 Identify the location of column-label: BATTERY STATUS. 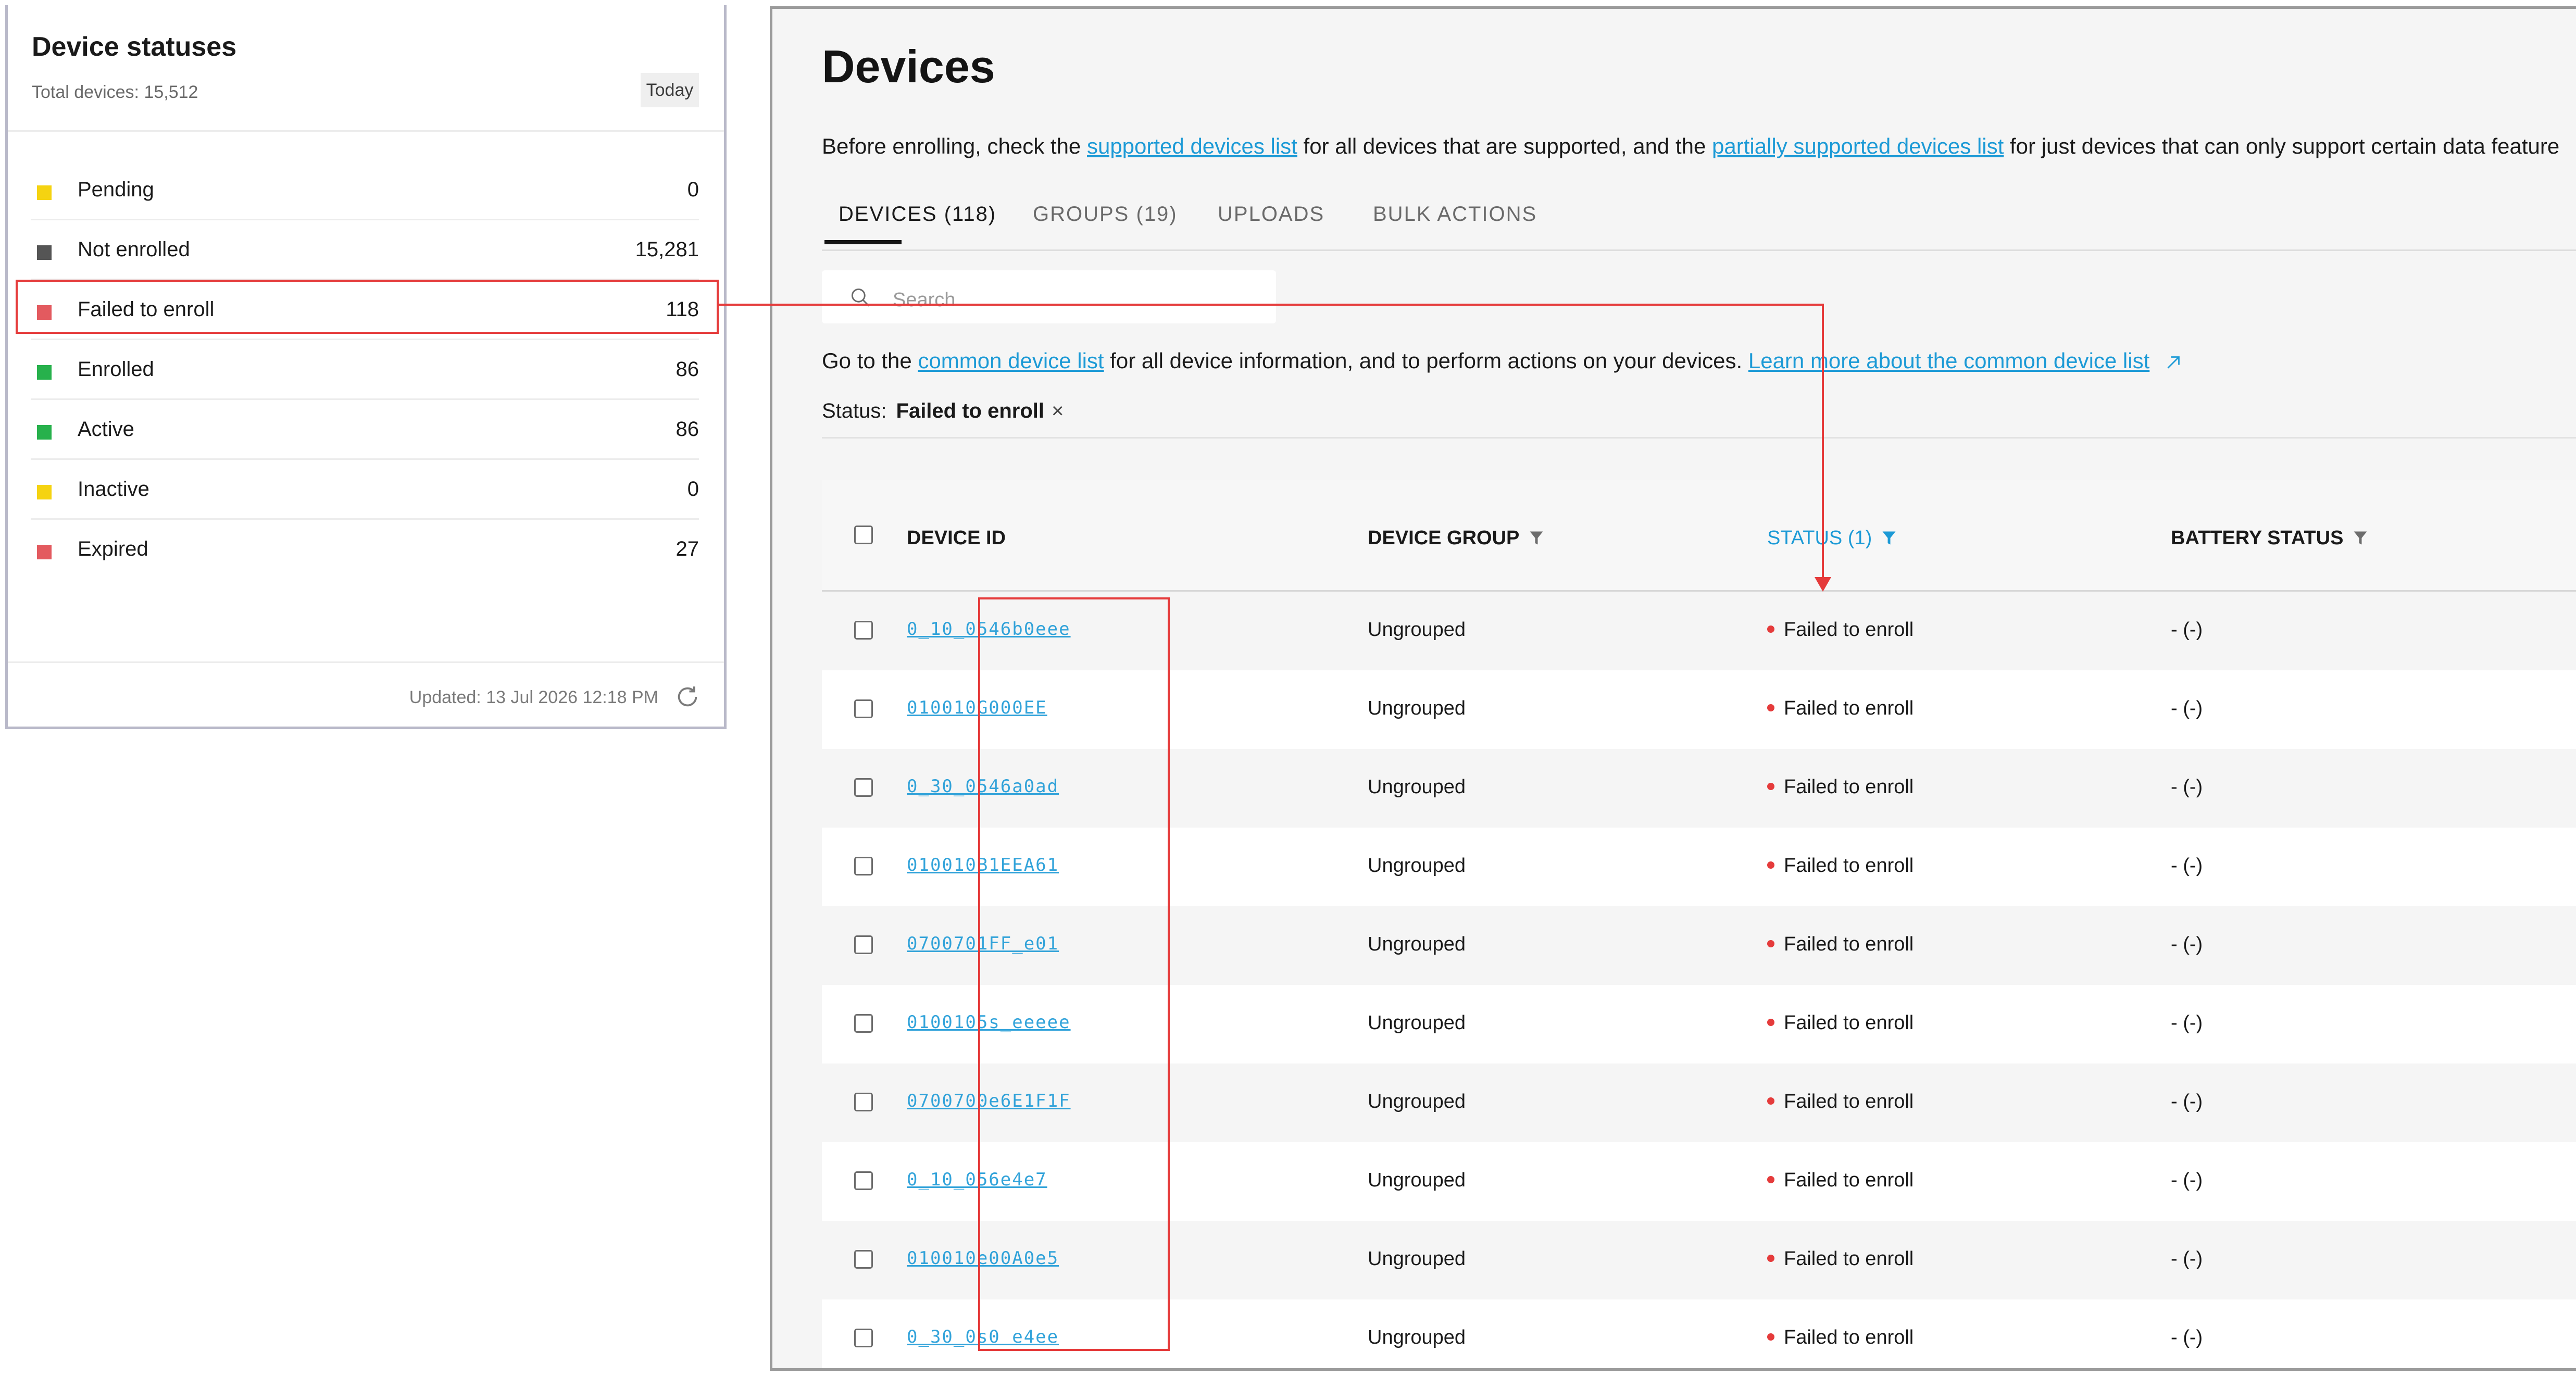
(2257, 538).